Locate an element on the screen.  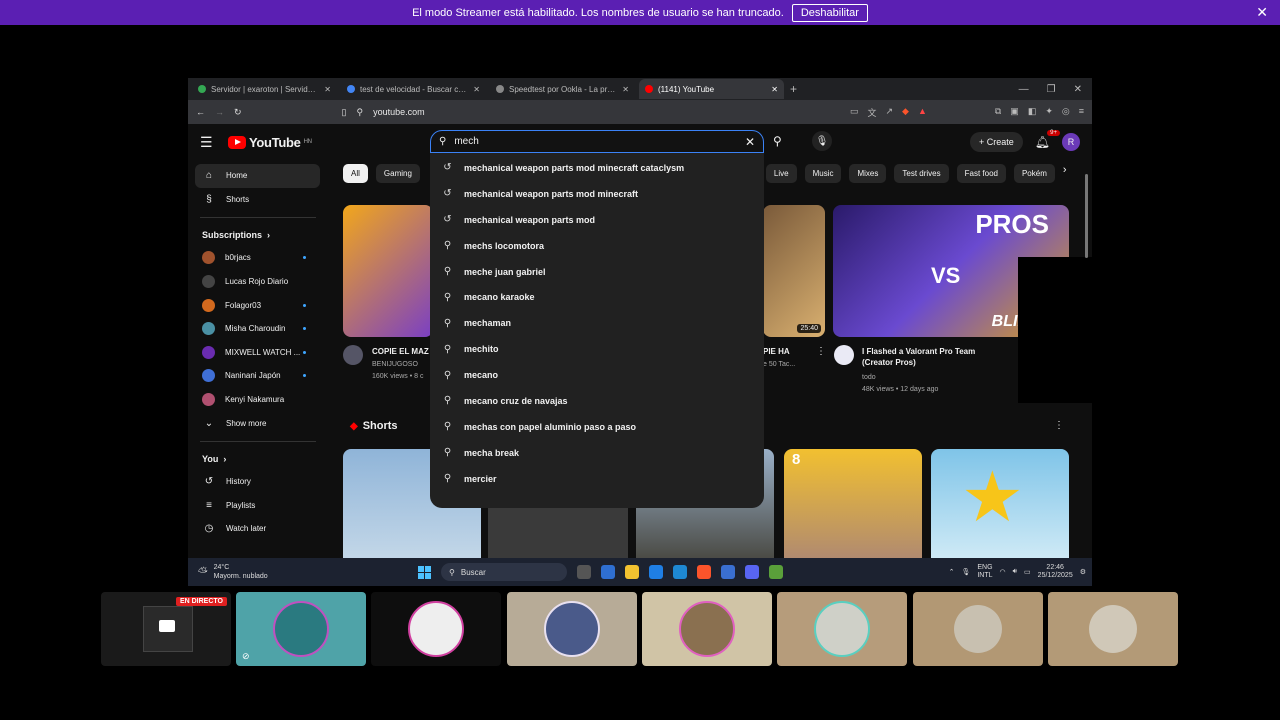
suggestion-item: ⚲ mecha break is located at coordinates (597, 453).